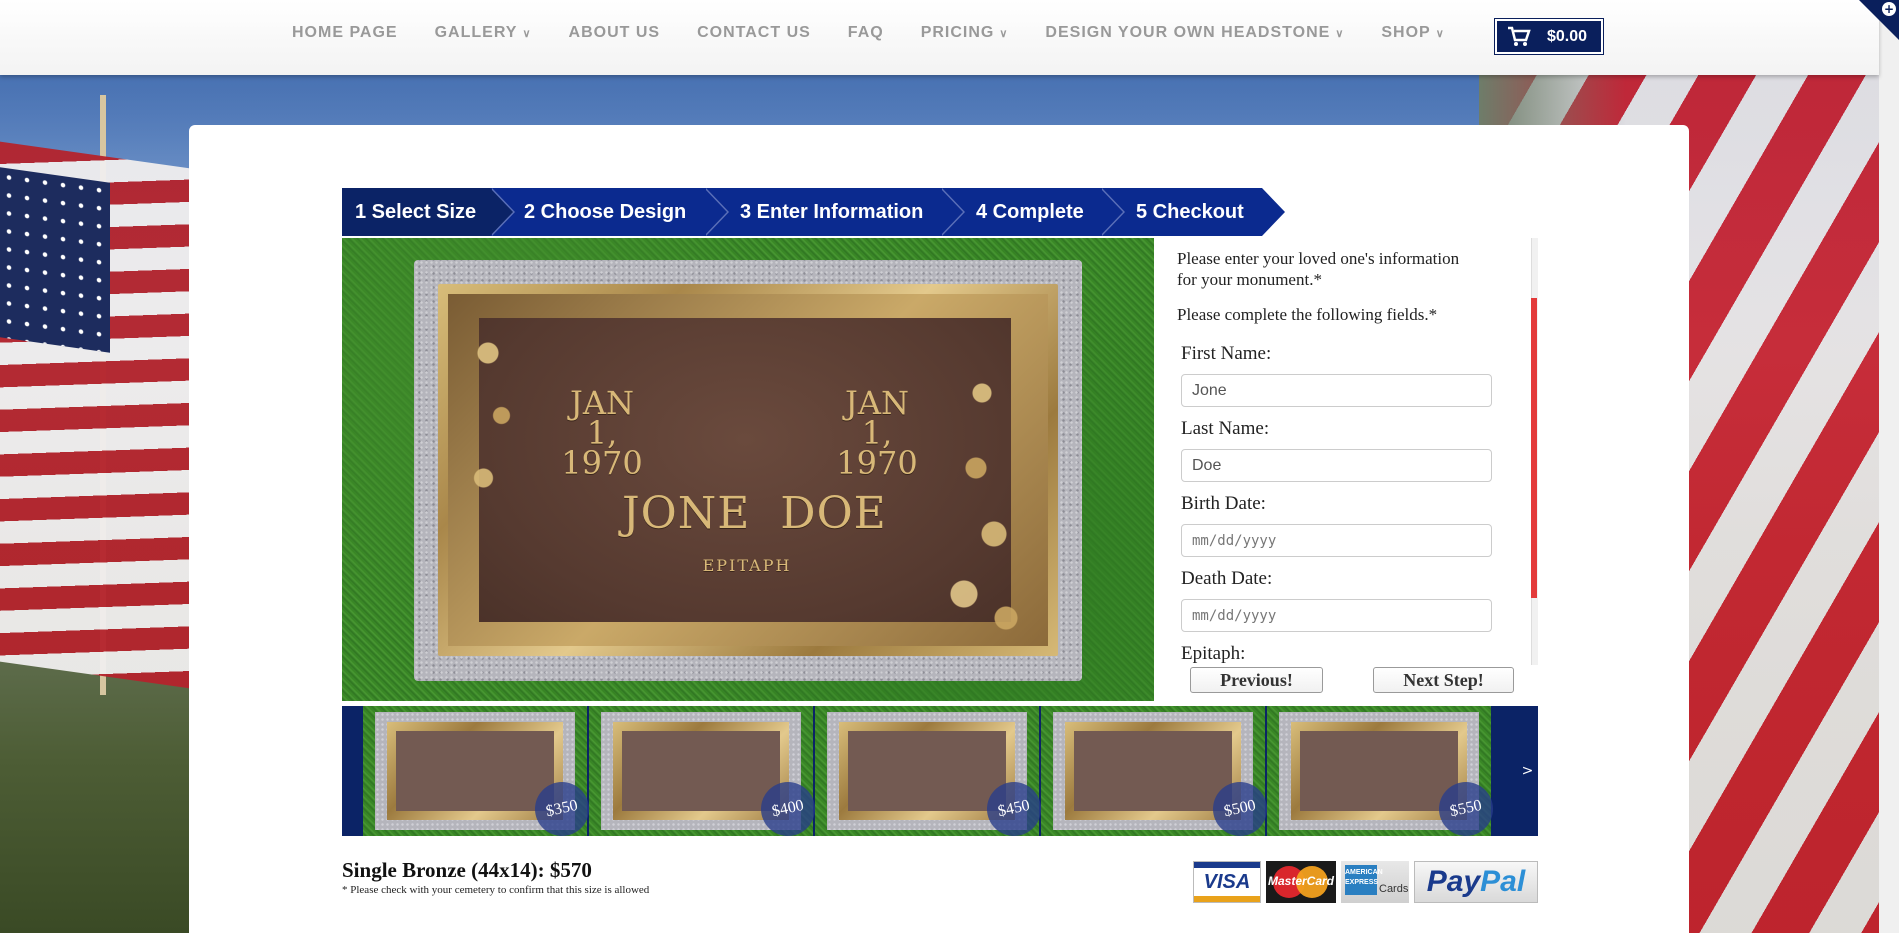 Image resolution: width=1899 pixels, height=933 pixels. I want to click on nav-item-label: PRICING, so click(957, 32).